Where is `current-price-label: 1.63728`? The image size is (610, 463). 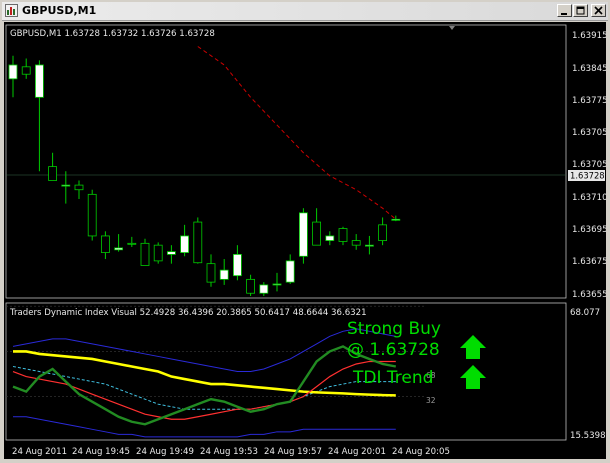
current-price-label: 1.63728 is located at coordinates (587, 176).